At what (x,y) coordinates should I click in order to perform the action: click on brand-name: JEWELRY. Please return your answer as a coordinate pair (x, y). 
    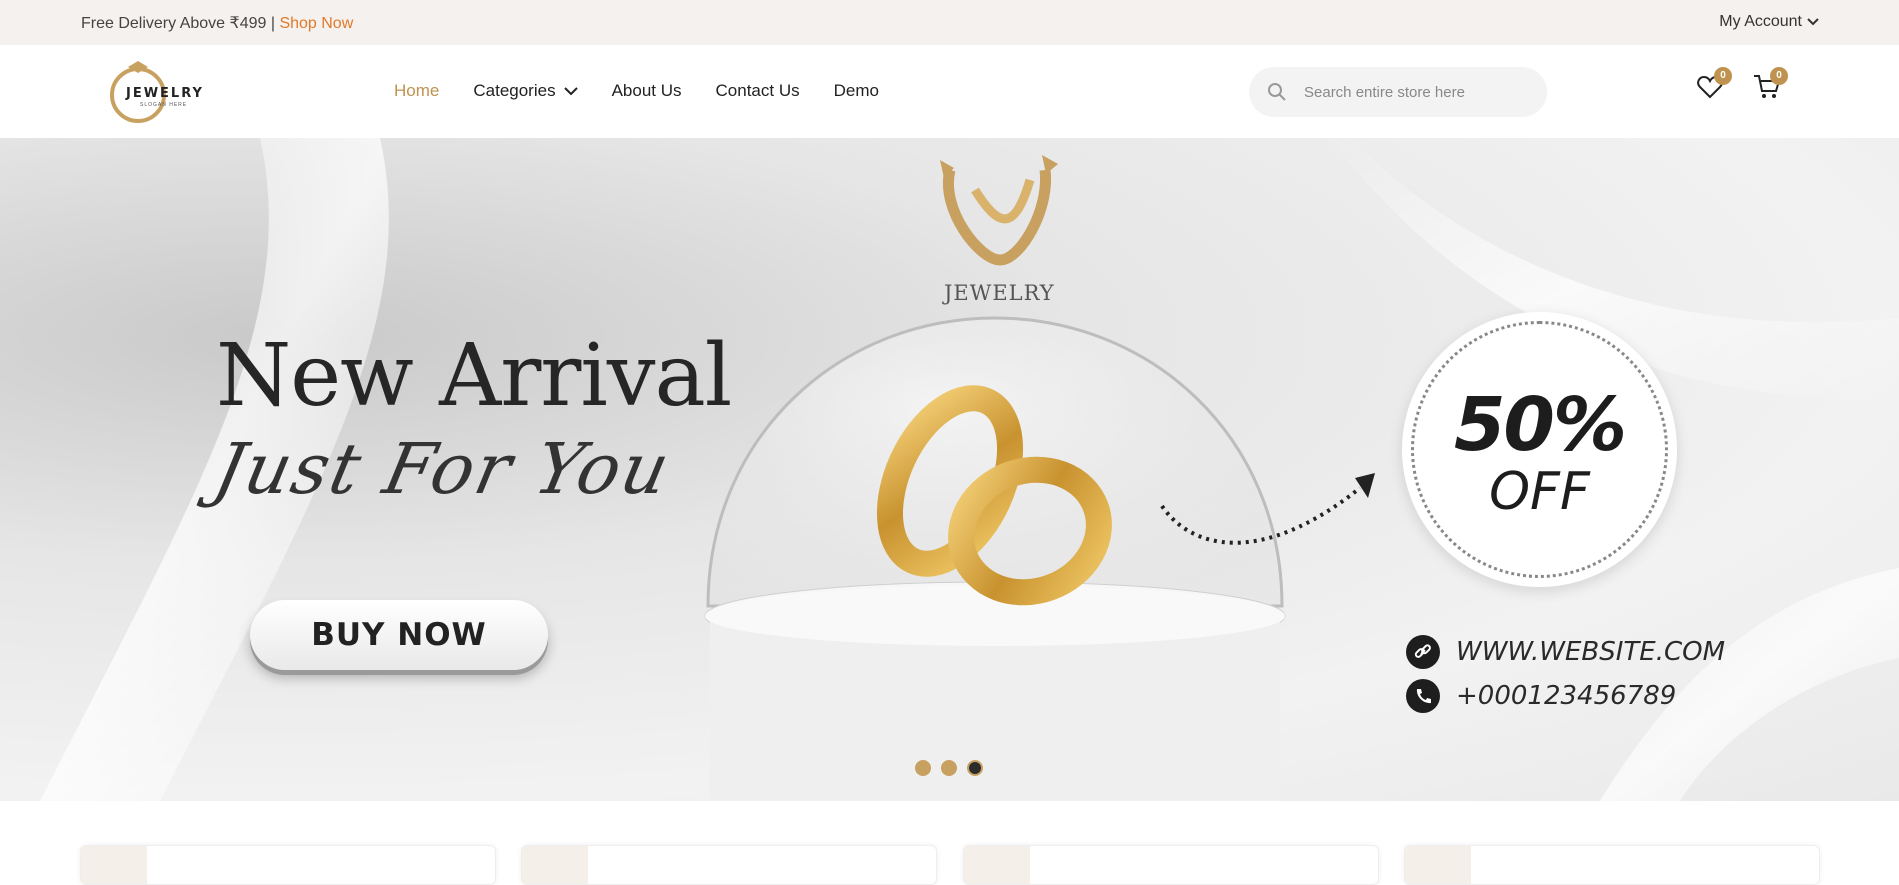
    Looking at the image, I should click on (999, 293).